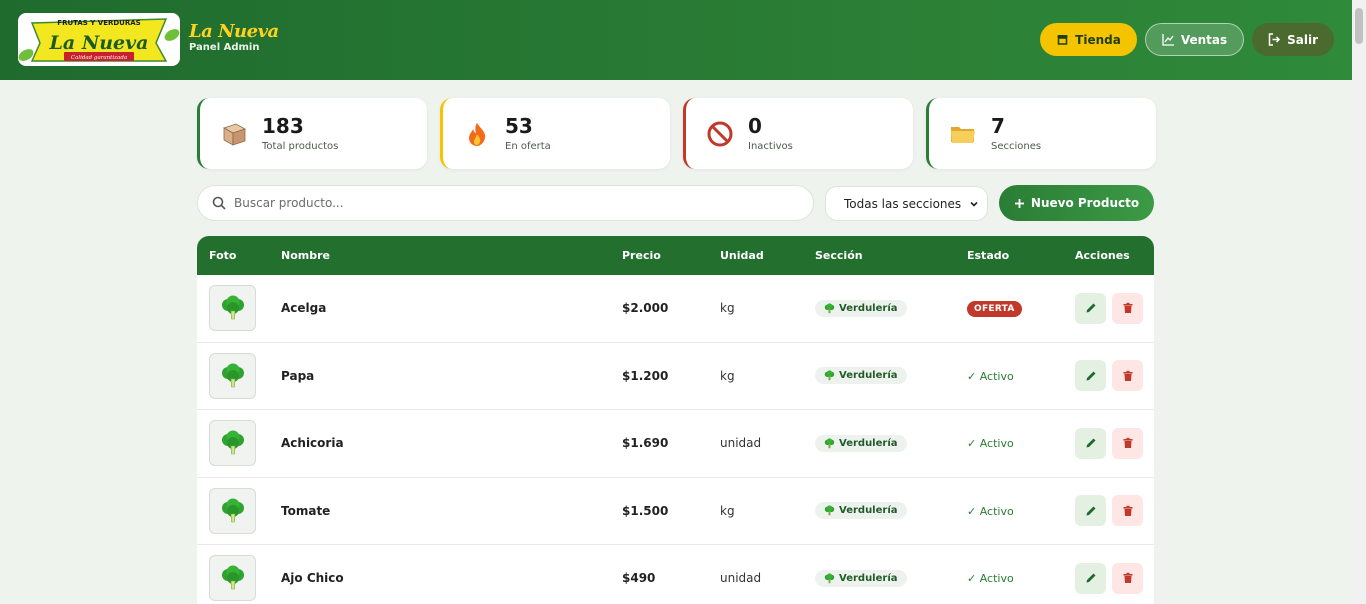  Describe the element at coordinates (974, 204) in the screenshot. I see `chevron-down-icon` at that location.